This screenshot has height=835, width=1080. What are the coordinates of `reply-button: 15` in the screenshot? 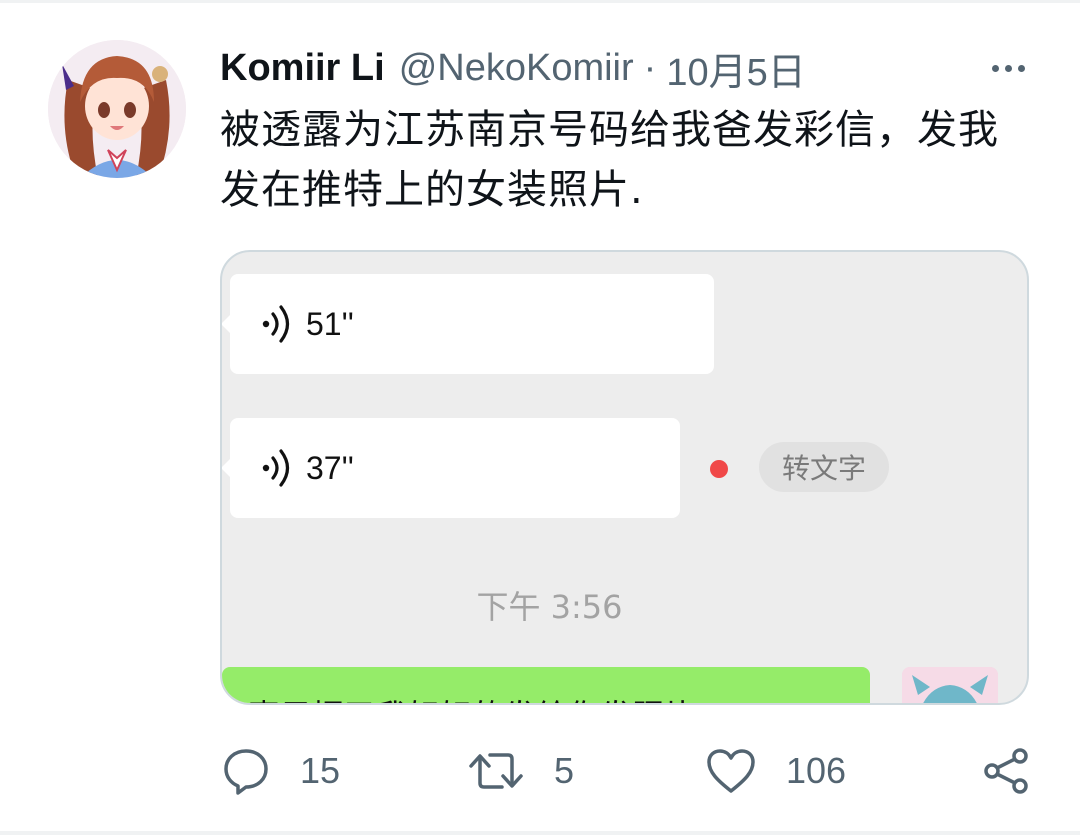 It's located at (281, 771).